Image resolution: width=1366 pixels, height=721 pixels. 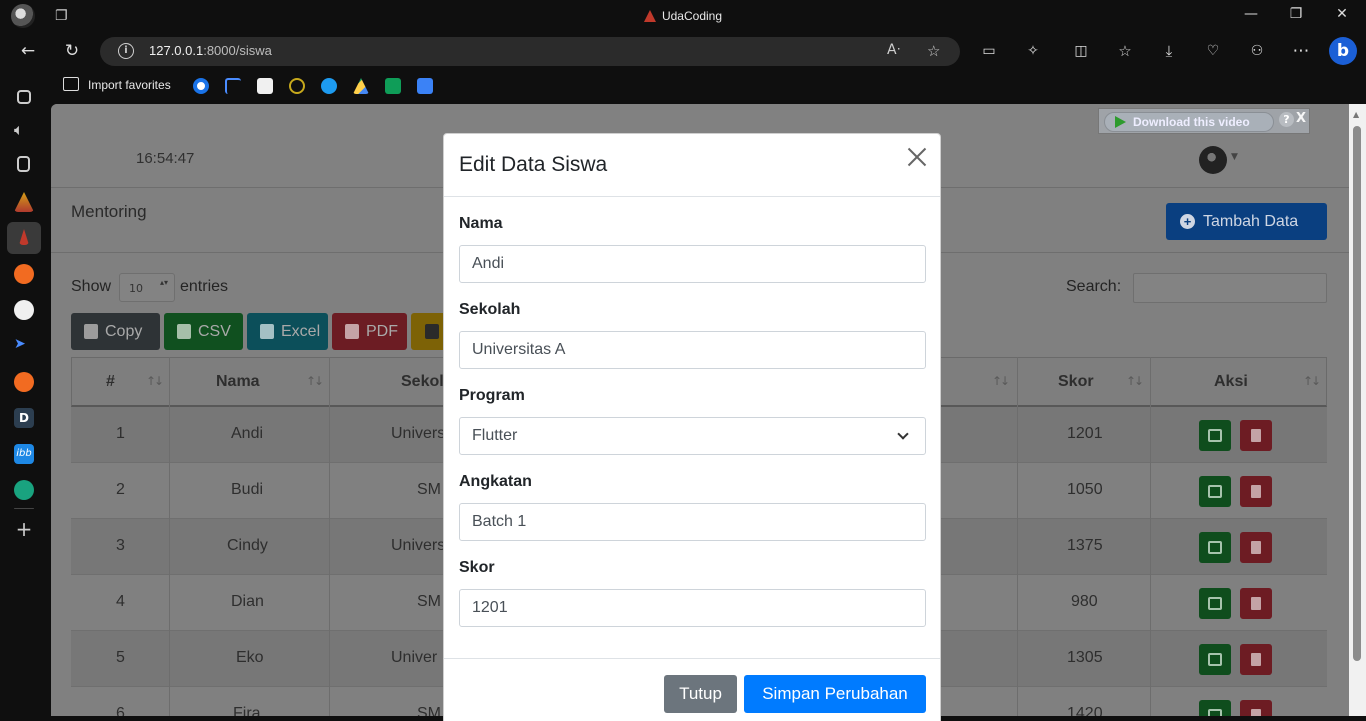 What do you see at coordinates (692, 264) in the screenshot?
I see `nama-input: Andi` at bounding box center [692, 264].